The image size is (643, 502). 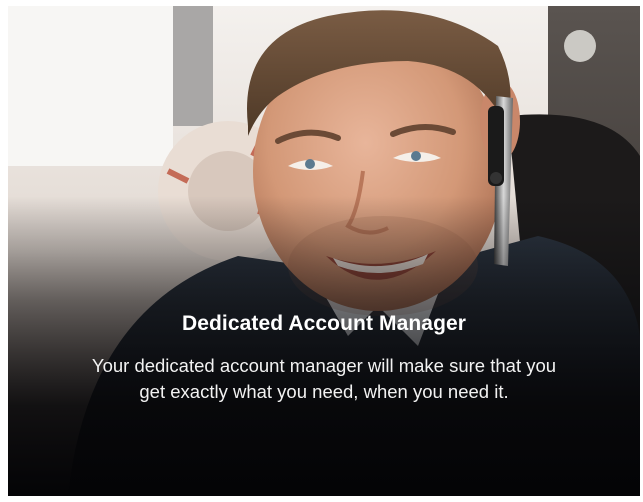 What do you see at coordinates (324, 323) in the screenshot?
I see `card-title: Dedicated Account Manager` at bounding box center [324, 323].